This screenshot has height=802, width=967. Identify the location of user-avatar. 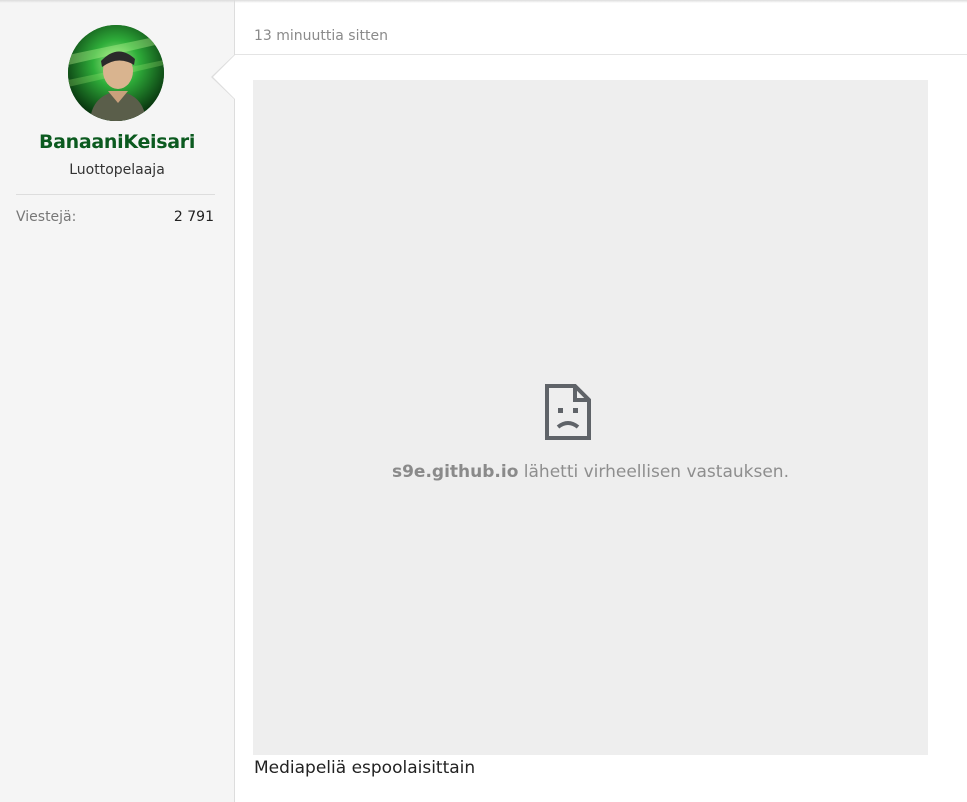
(116, 73).